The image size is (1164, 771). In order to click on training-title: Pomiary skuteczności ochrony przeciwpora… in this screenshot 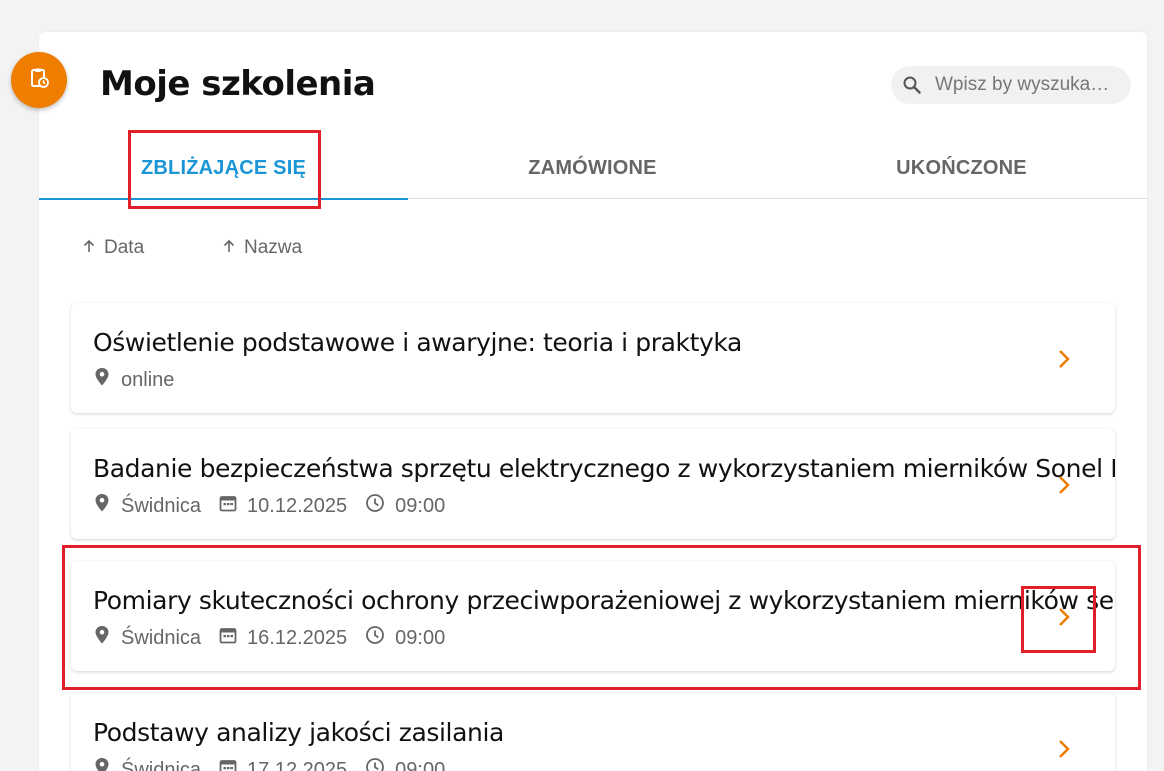, I will do `click(604, 600)`.